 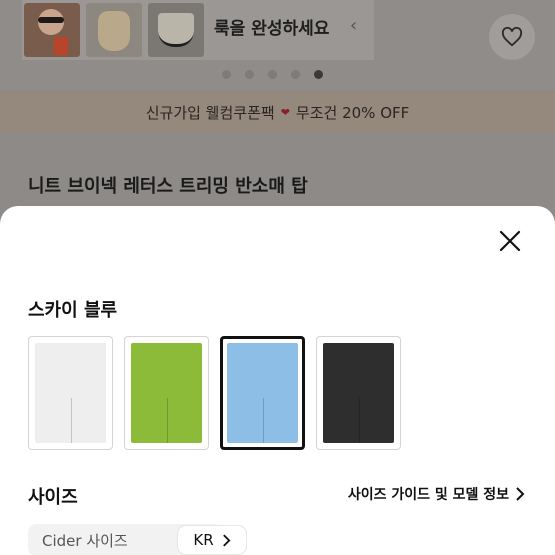 I want to click on look-promo-title: 룩을 완성하세요, so click(x=272, y=29).